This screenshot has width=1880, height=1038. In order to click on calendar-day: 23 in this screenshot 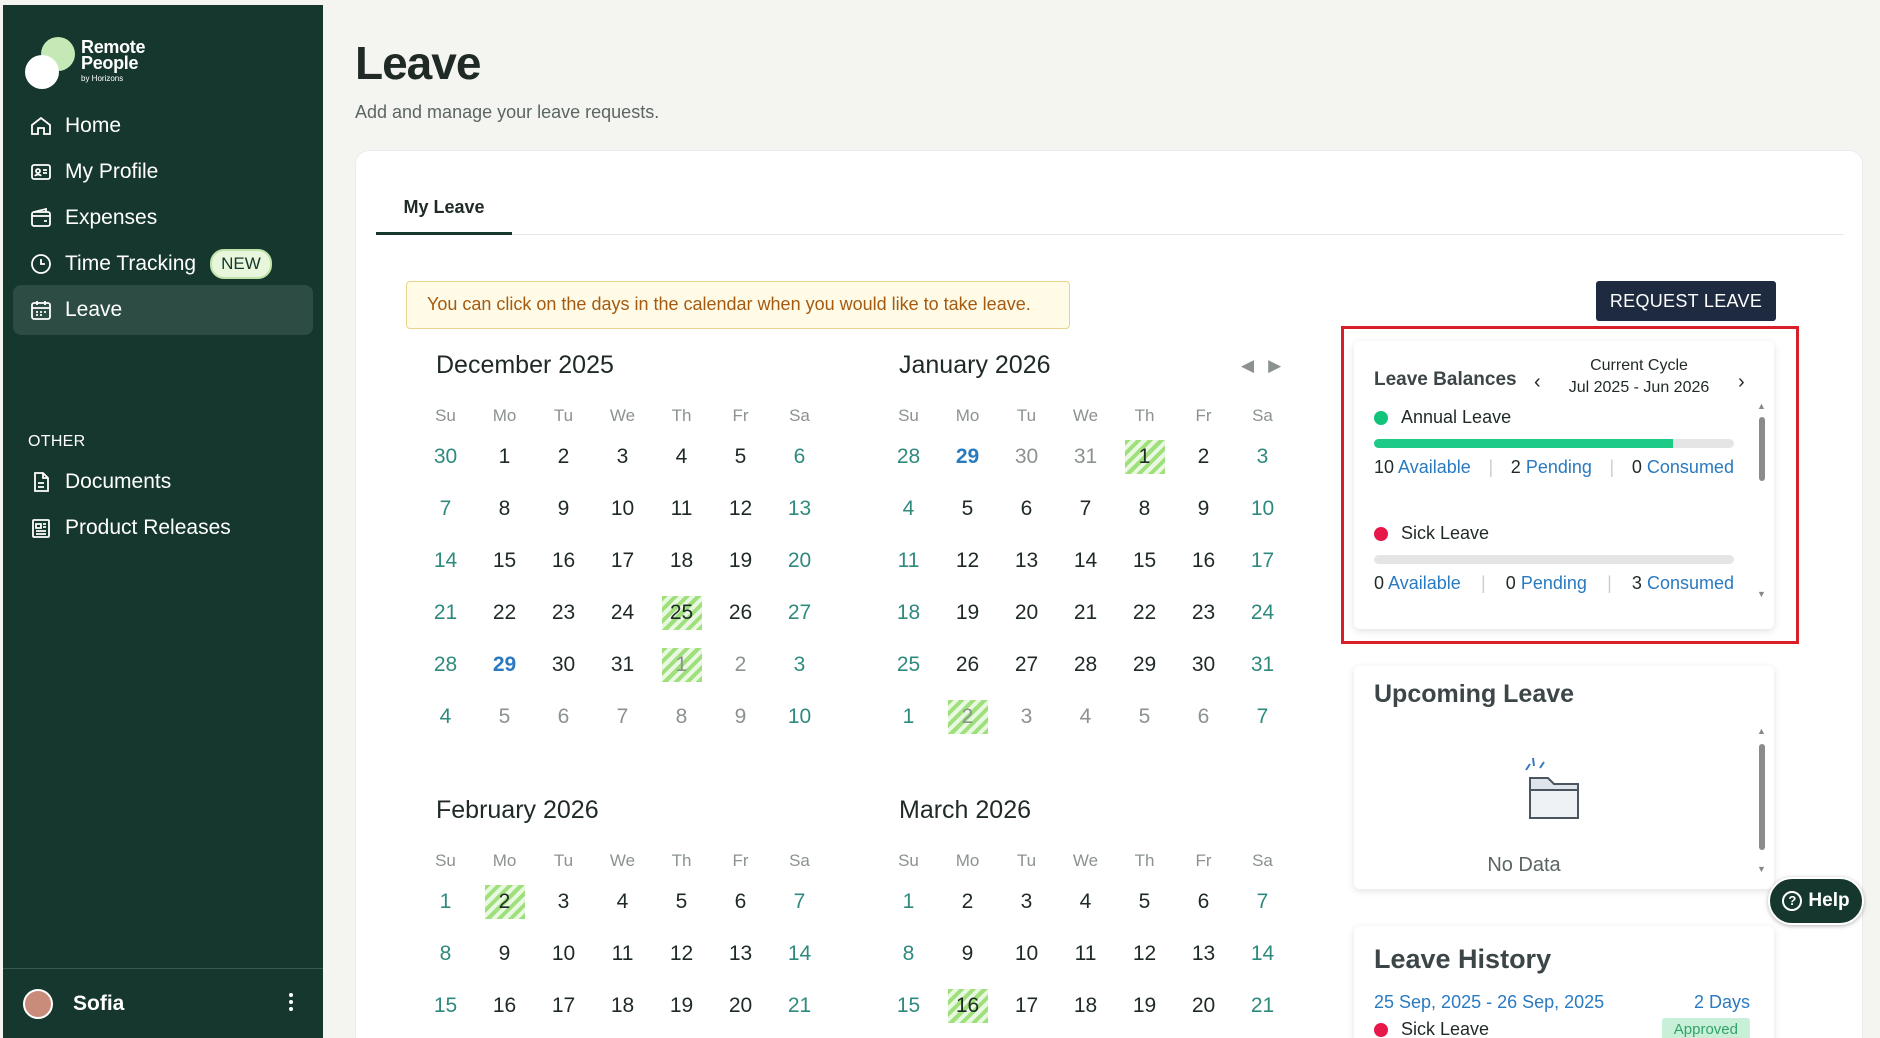, I will do `click(1203, 613)`.